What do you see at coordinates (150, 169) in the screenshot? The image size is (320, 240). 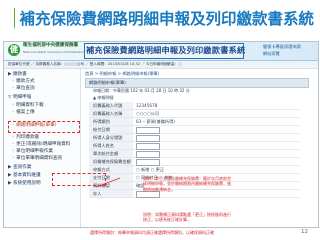 I see `report-mode-radio: ○ 新增 ○ 更正` at bounding box center [150, 169].